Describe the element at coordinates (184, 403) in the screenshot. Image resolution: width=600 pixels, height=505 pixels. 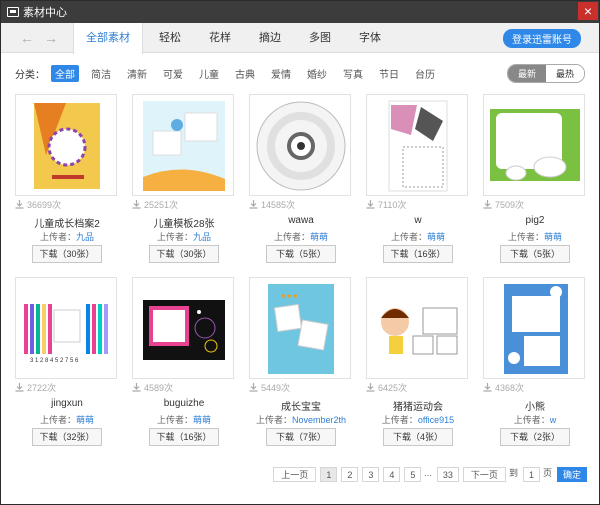
I see `material-name: buguizhe` at that location.